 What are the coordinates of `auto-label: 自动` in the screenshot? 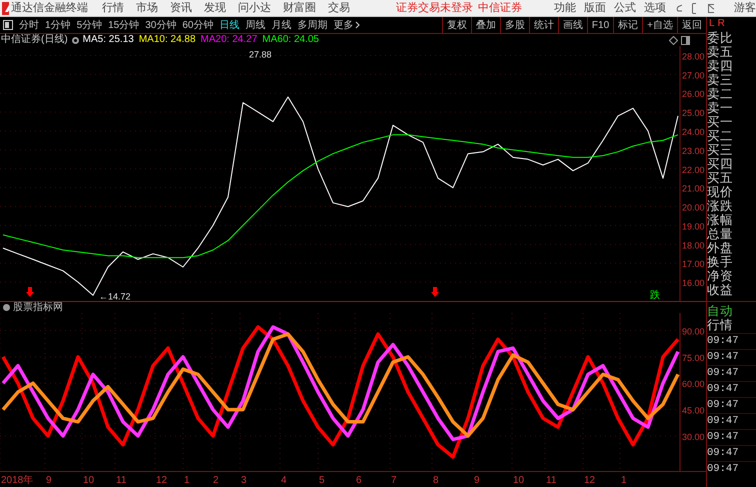 It's located at (731, 309).